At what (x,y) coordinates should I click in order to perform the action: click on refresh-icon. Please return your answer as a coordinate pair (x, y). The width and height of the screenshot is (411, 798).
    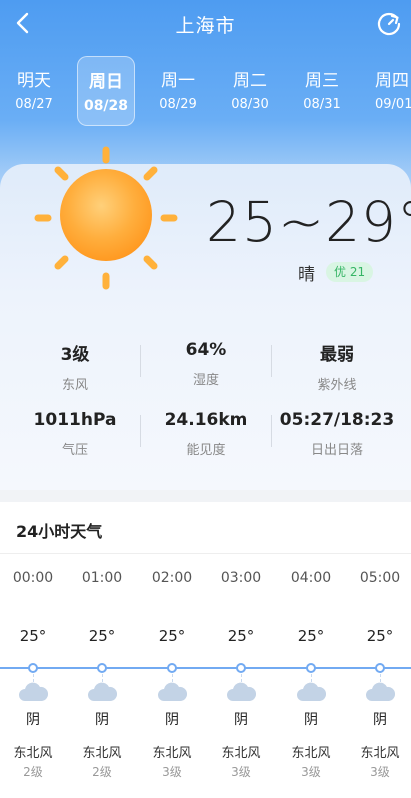
    Looking at the image, I should click on (389, 24).